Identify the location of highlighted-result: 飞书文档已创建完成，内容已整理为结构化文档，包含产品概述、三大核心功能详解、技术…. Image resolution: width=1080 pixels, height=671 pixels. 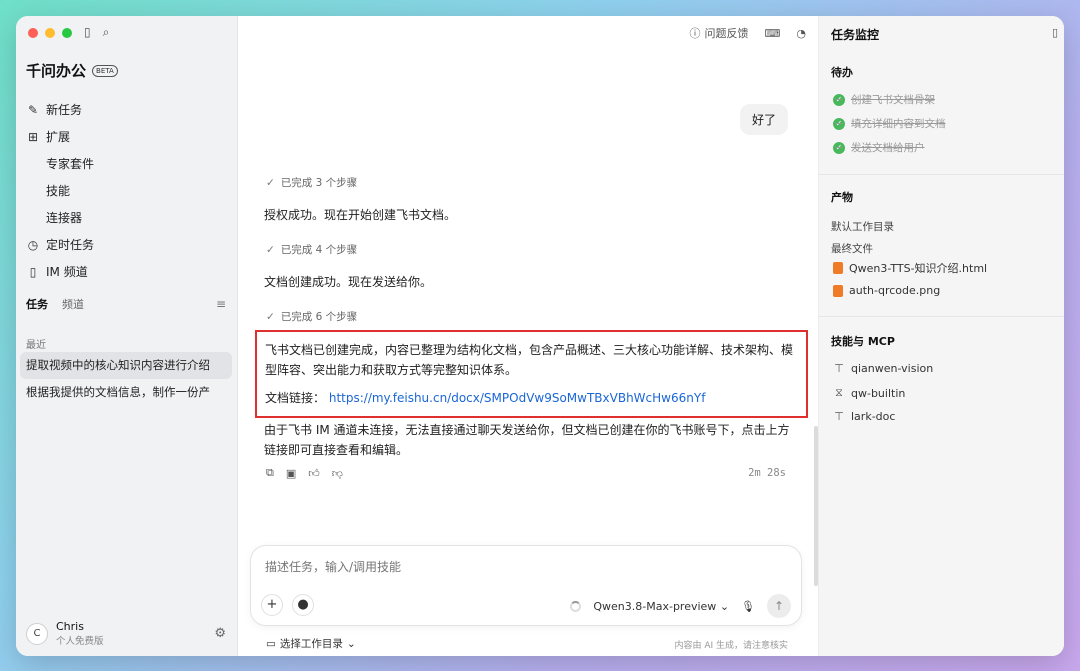
(531, 374).